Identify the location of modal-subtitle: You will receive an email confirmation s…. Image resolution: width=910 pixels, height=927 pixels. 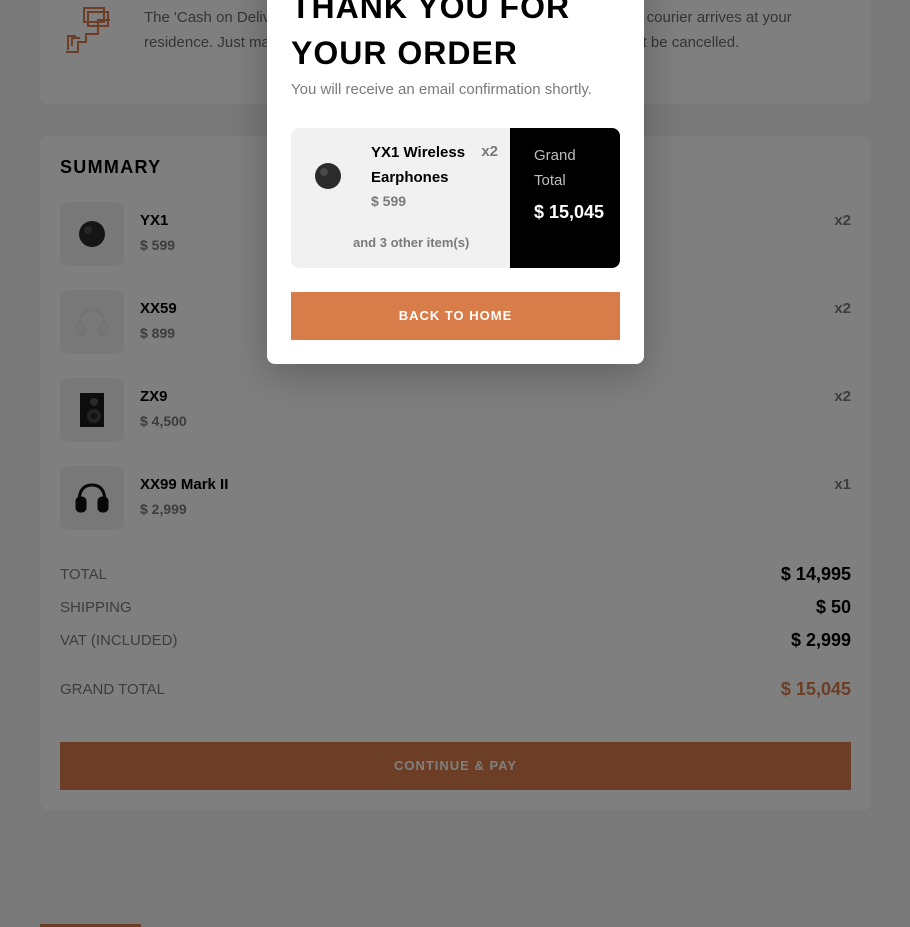
(441, 89).